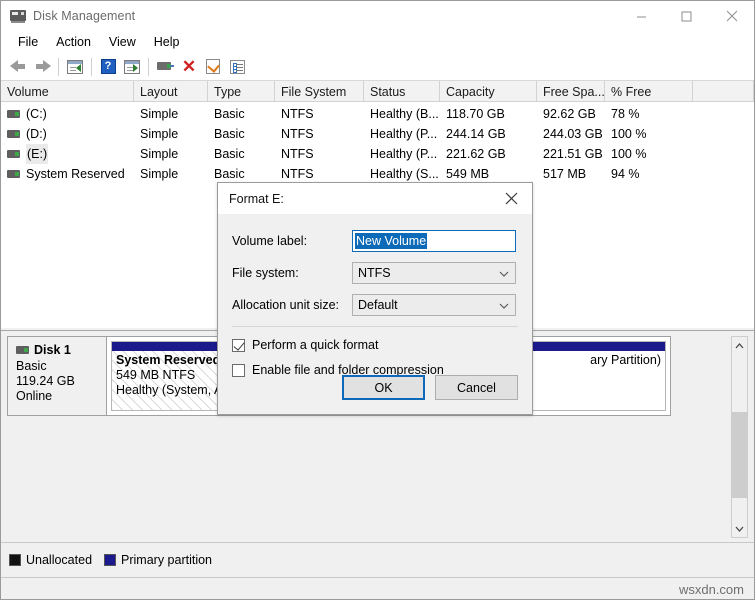 Image resolution: width=755 pixels, height=600 pixels. Describe the element at coordinates (375, 198) in the screenshot. I see `dialog-title-bar: Format E:` at that location.